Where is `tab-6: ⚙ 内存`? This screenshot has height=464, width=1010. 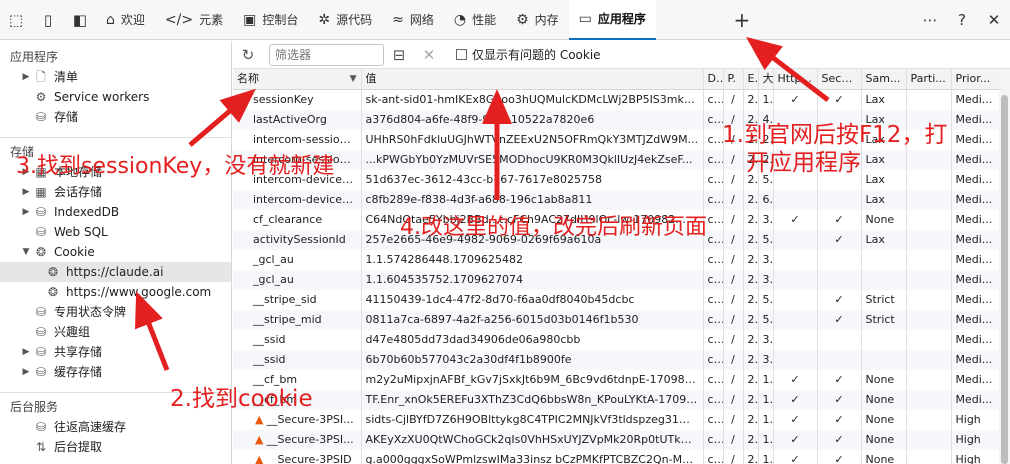
tab-6: ⚙ 内存 is located at coordinates (537, 20).